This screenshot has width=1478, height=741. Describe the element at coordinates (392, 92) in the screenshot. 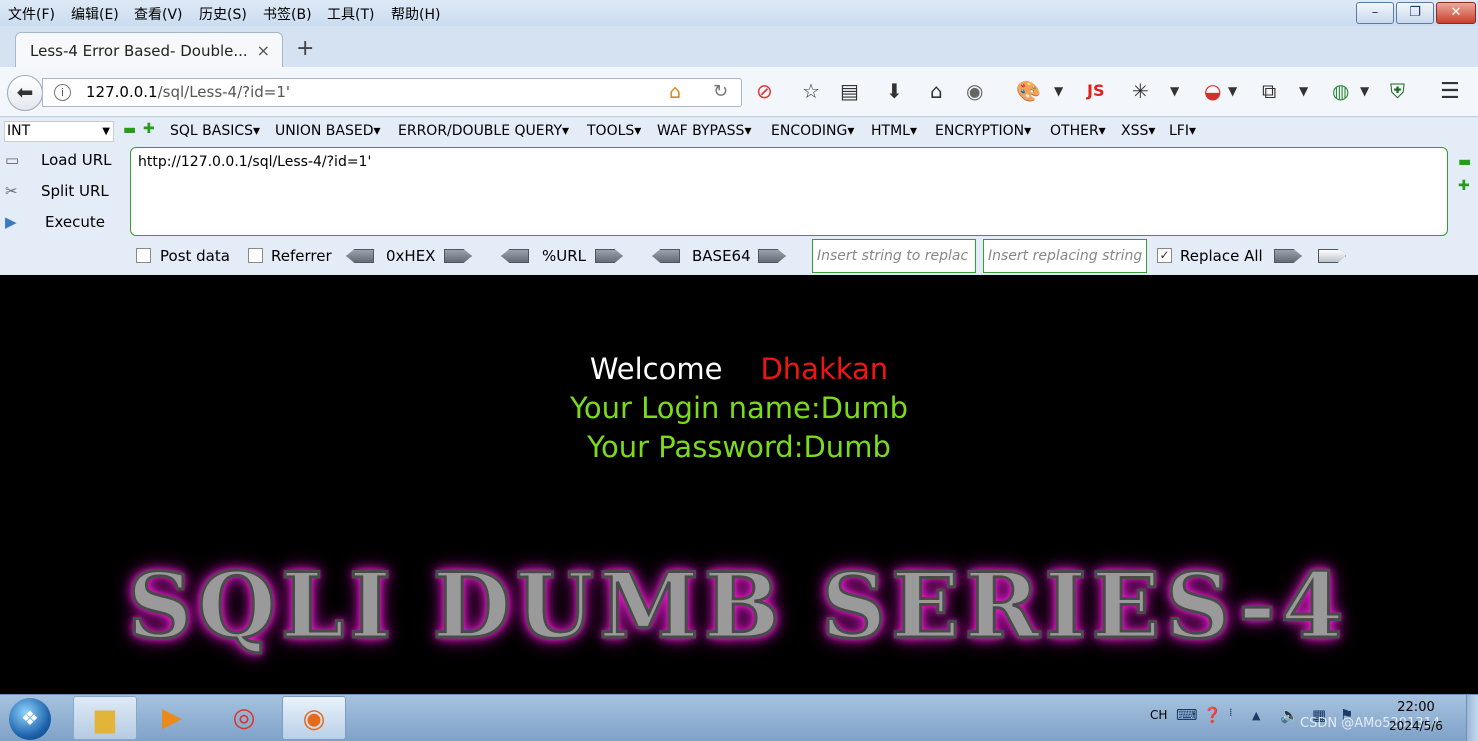

I see `address-bar: i 127.0.0.1/sql/Less-4/?id=1' ⌂ ↻` at that location.